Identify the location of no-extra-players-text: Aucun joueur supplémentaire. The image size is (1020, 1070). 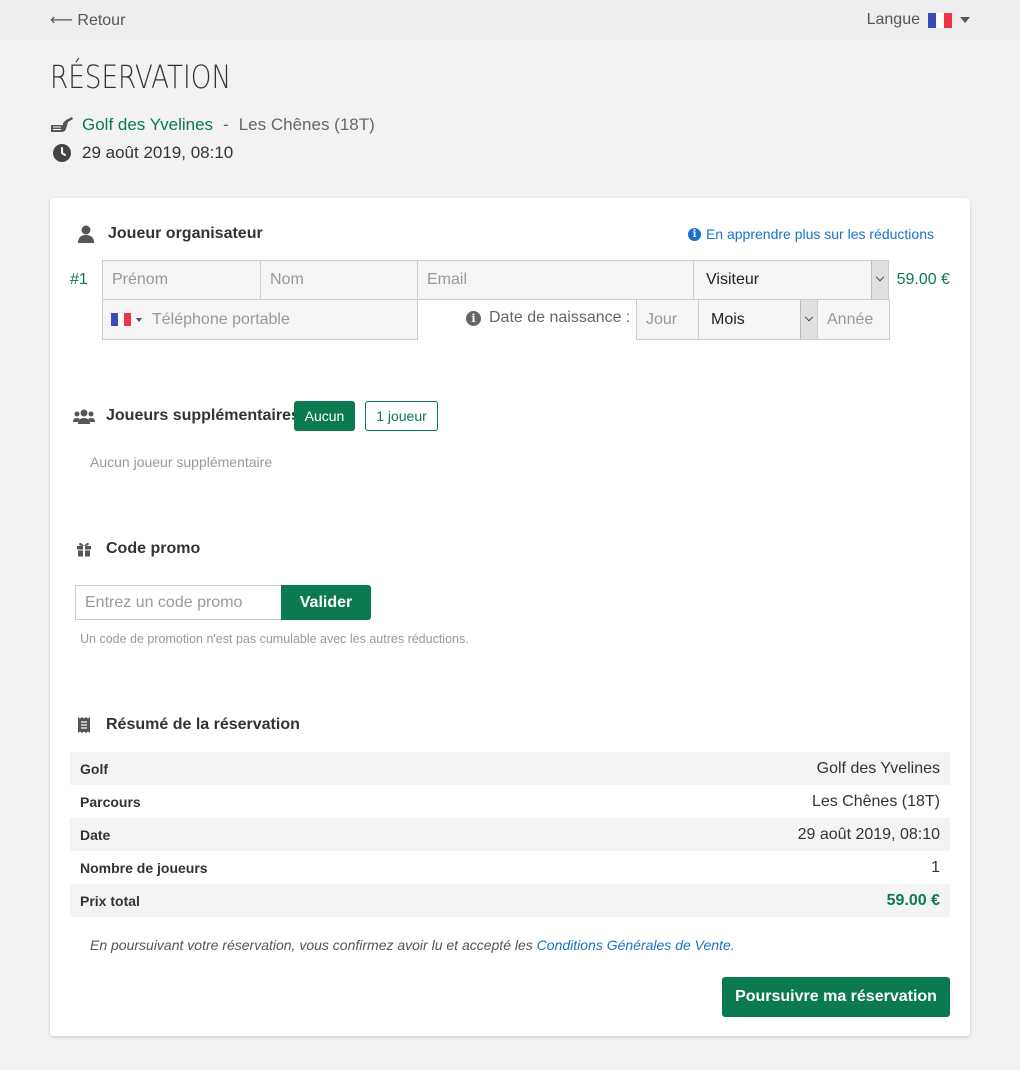
(181, 462).